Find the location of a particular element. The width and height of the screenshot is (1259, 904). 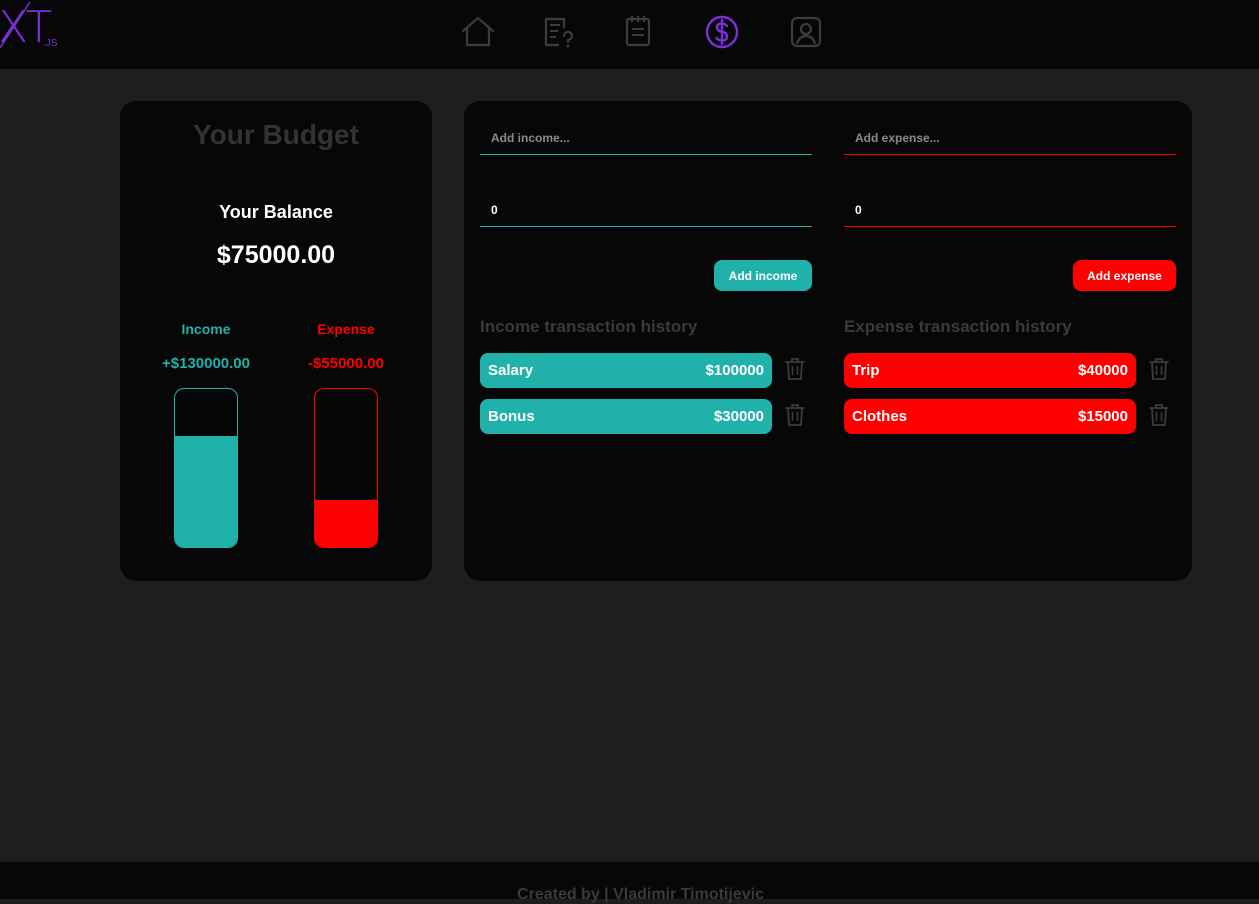

expense-gauge is located at coordinates (346, 468).